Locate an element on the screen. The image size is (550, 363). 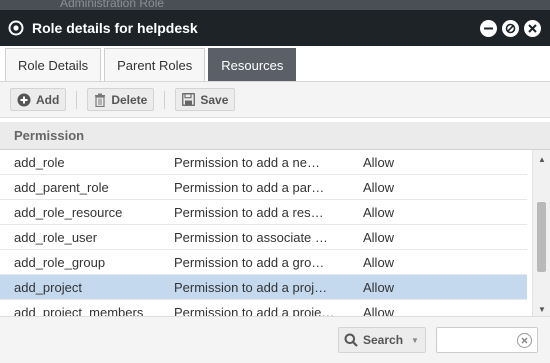
scrollbar-thumb is located at coordinates (541, 237).